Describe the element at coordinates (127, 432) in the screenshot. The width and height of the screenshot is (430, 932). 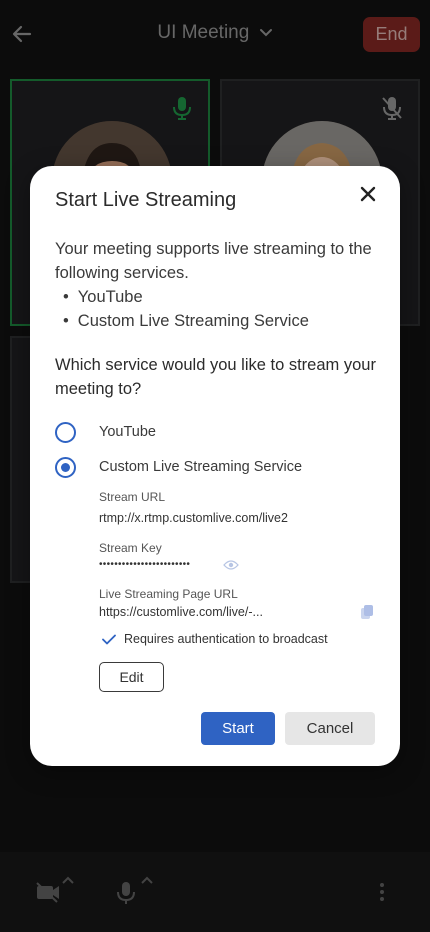
I see `radio-label: YouTube` at that location.